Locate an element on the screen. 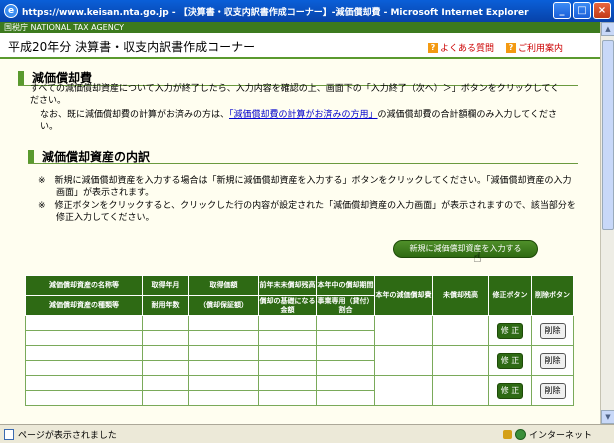 The width and height of the screenshot is (614, 443). globe-icon is located at coordinates (520, 434).